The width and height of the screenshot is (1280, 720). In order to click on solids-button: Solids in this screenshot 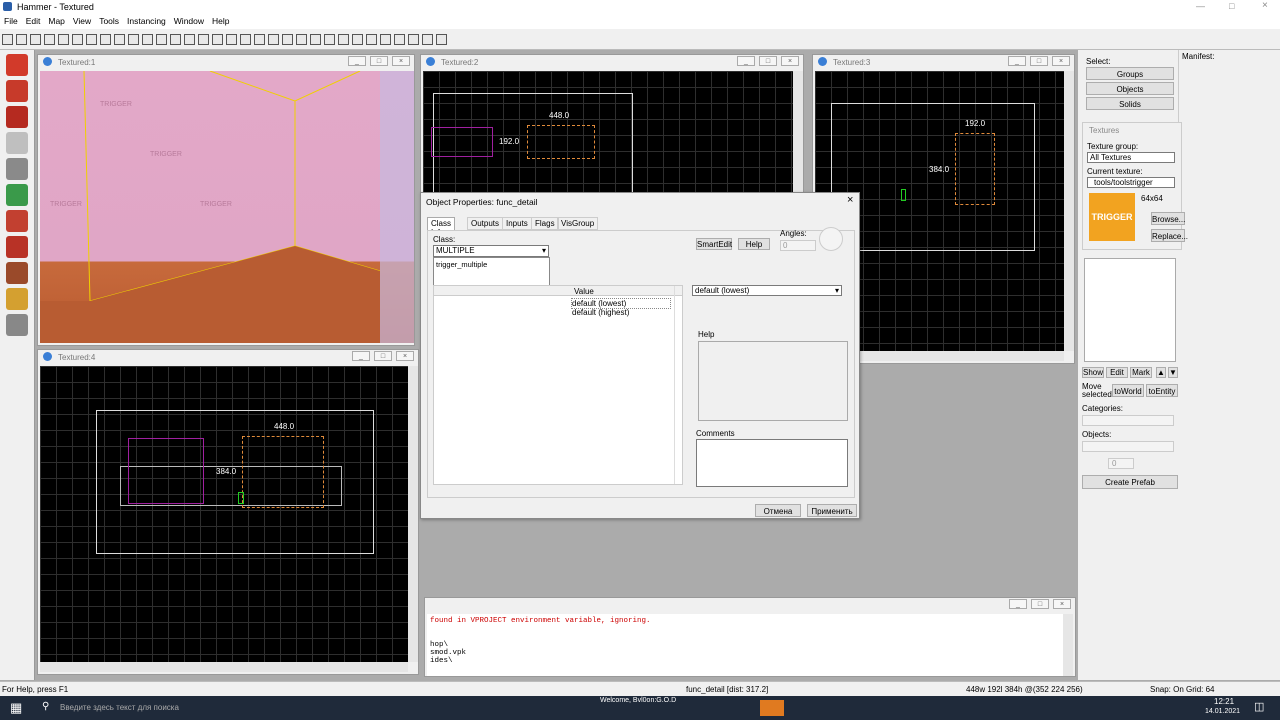, I will do `click(1130, 103)`.